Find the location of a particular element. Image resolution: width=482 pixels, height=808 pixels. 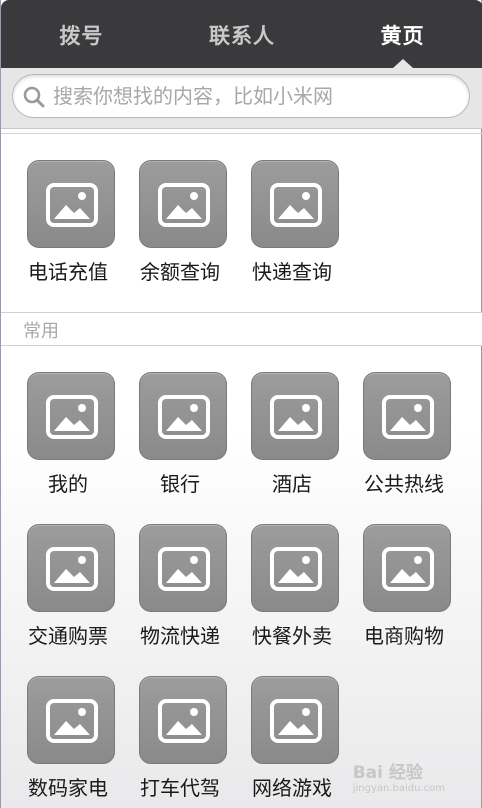

tab-dialer: 拨号 is located at coordinates (81, 34).